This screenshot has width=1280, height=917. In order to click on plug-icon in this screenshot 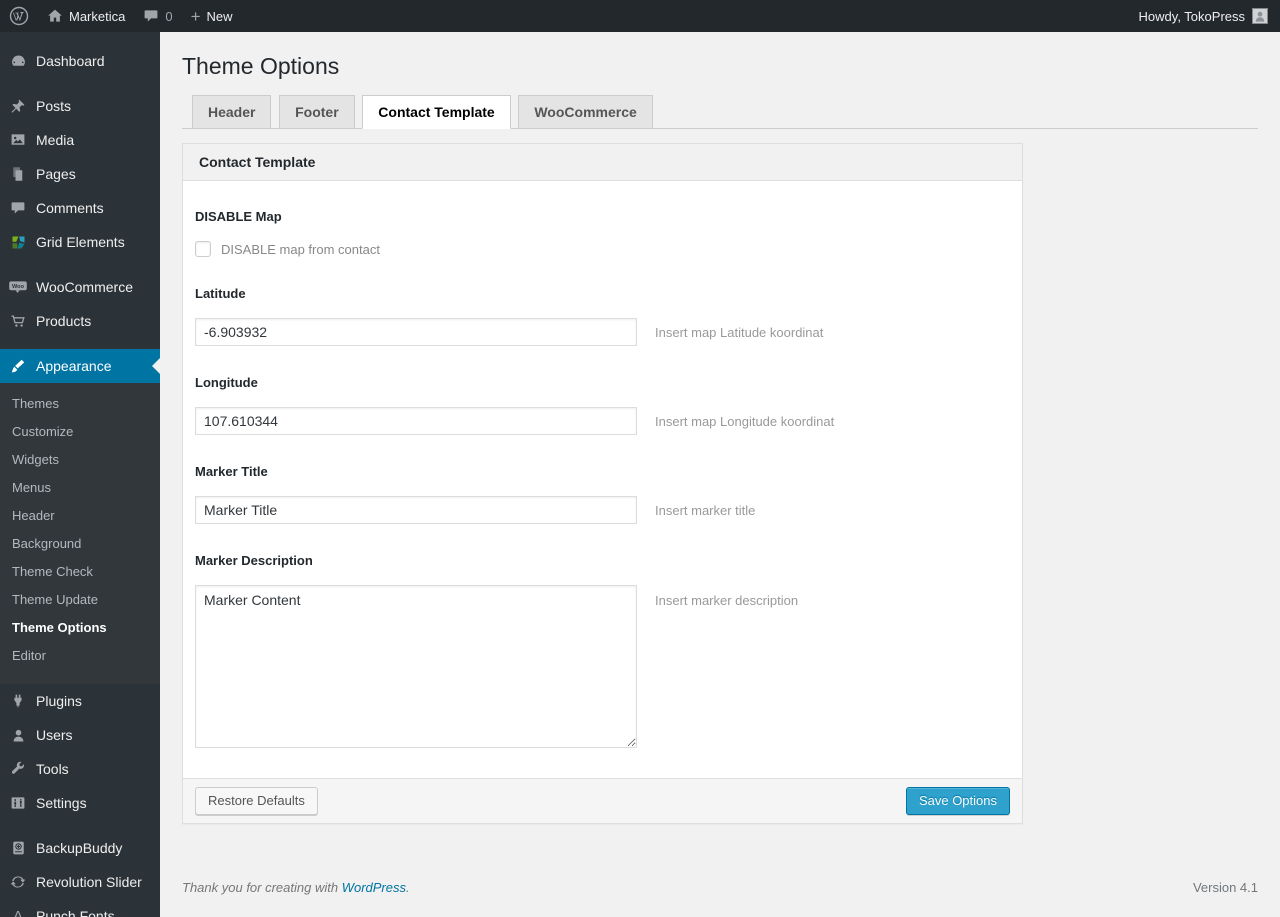, I will do `click(18, 701)`.